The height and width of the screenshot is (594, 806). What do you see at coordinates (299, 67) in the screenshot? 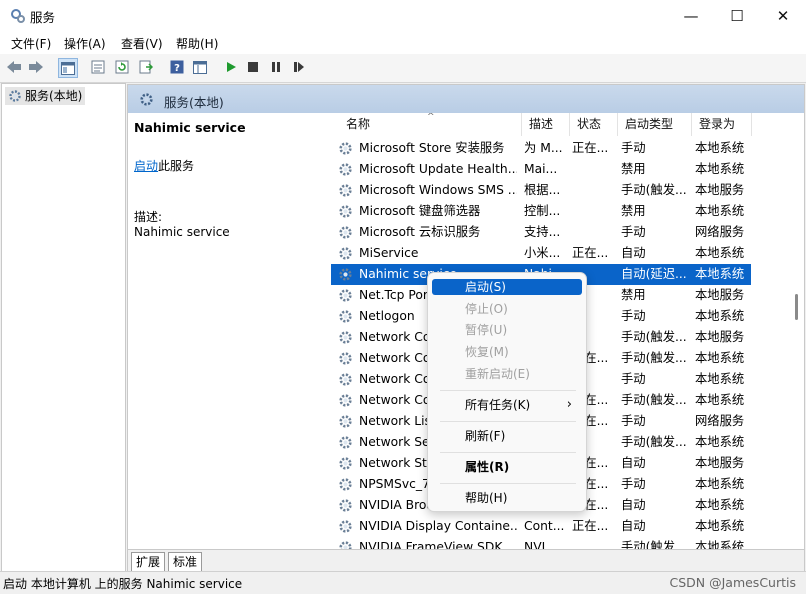
I see `restart-service-icon` at bounding box center [299, 67].